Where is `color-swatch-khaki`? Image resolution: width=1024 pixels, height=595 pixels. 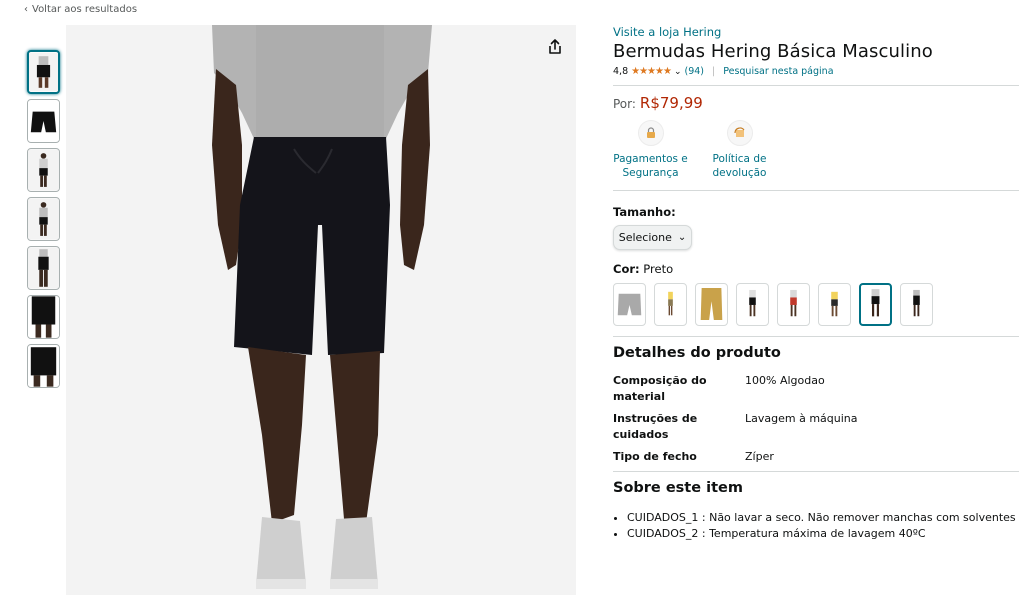 color-swatch-khaki is located at coordinates (711, 304).